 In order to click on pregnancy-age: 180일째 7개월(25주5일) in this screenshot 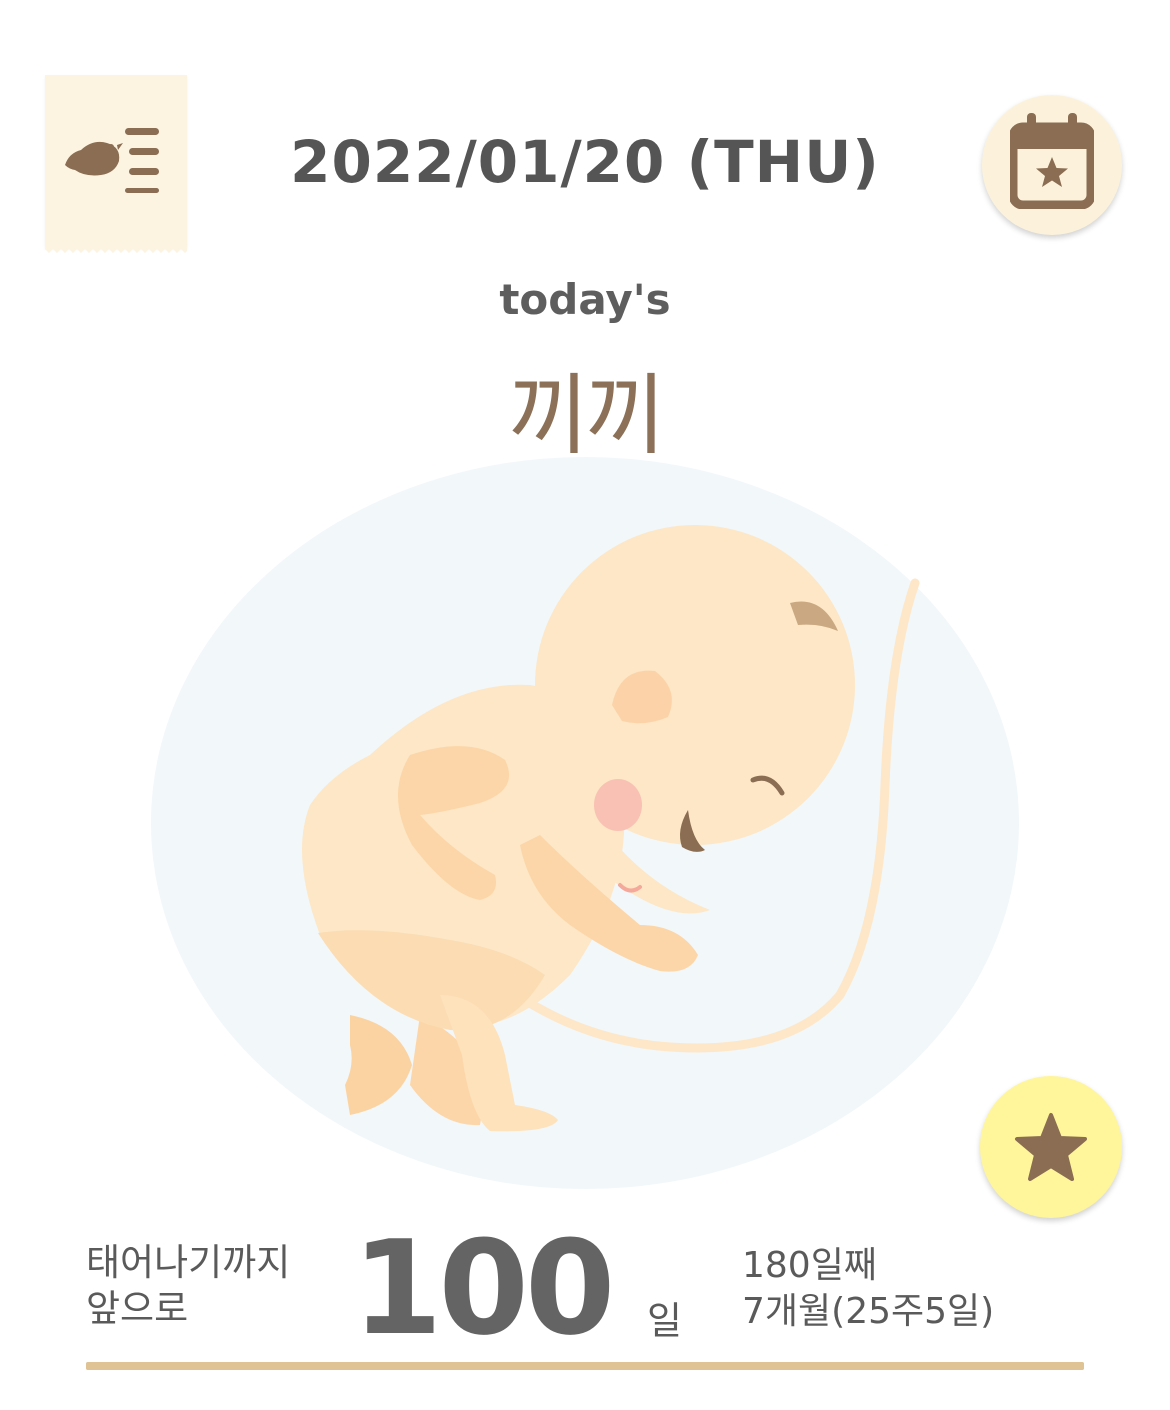, I will do `click(868, 1289)`.